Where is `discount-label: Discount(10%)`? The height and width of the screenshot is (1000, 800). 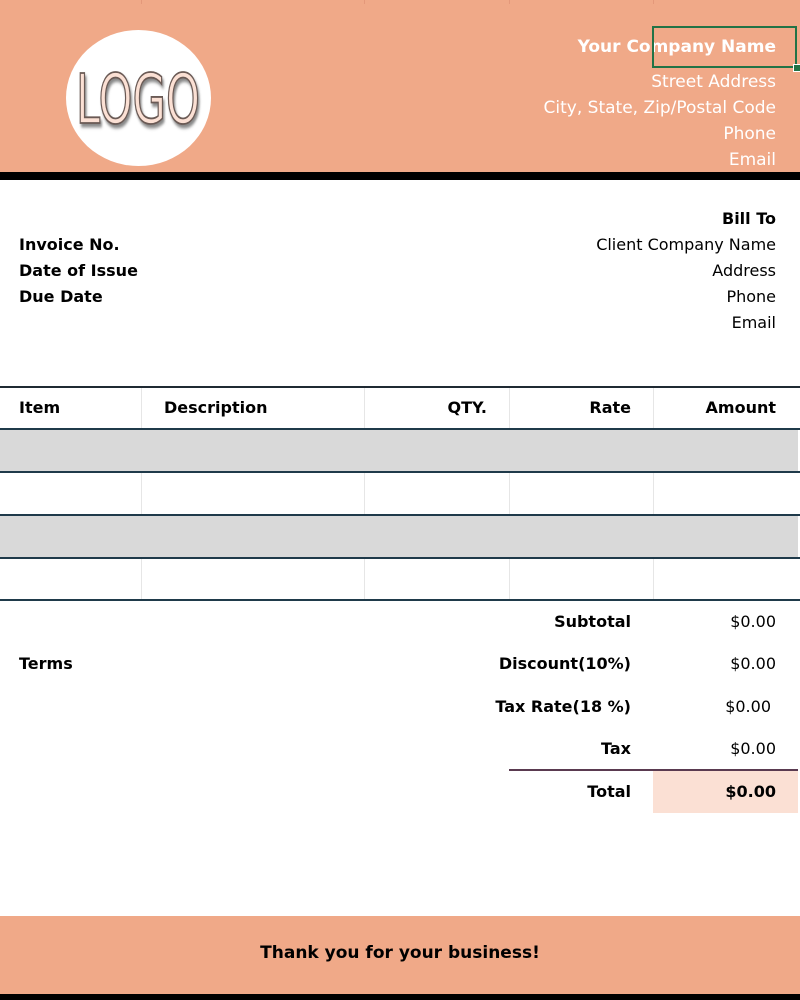
discount-label: Discount(10%) is located at coordinates (565, 663).